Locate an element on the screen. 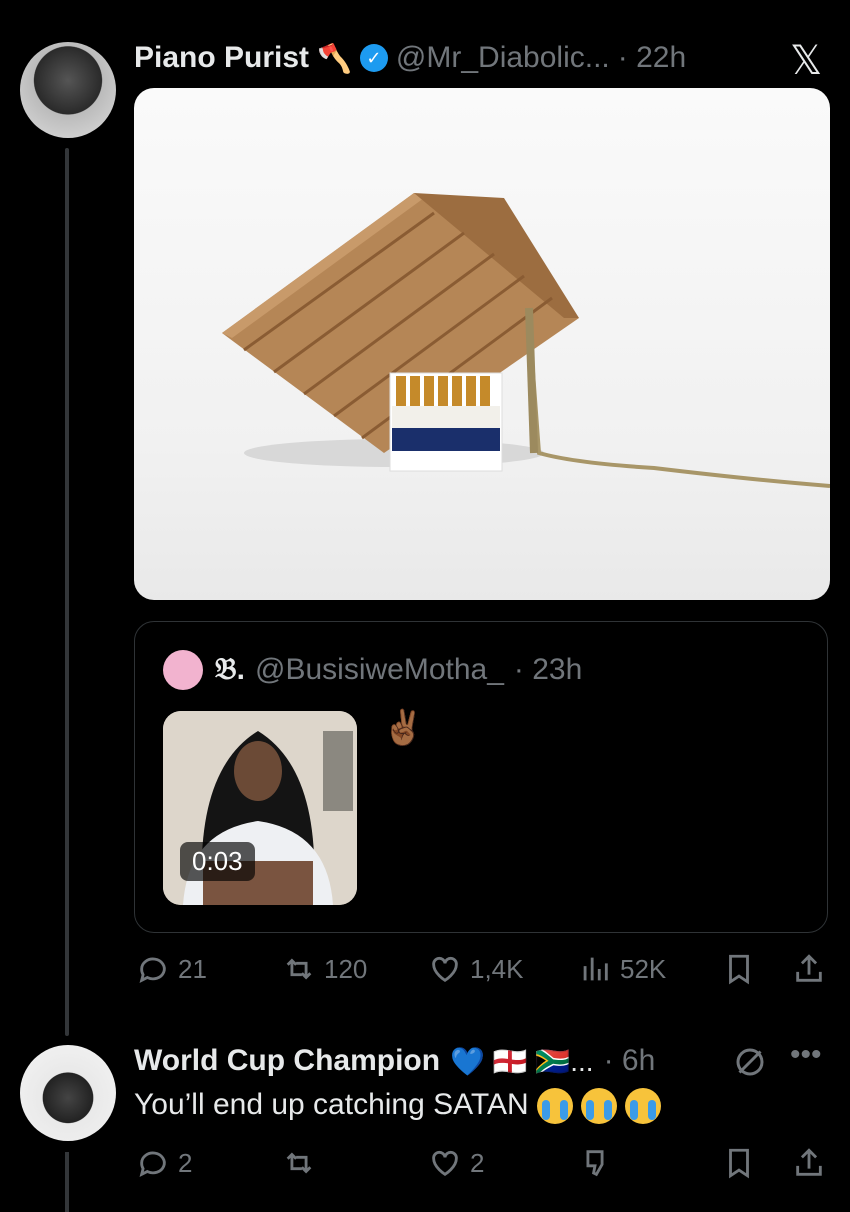 Image resolution: width=850 pixels, height=1212 pixels. quoted-tweet-text: ✌🏾 is located at coordinates (403, 728).